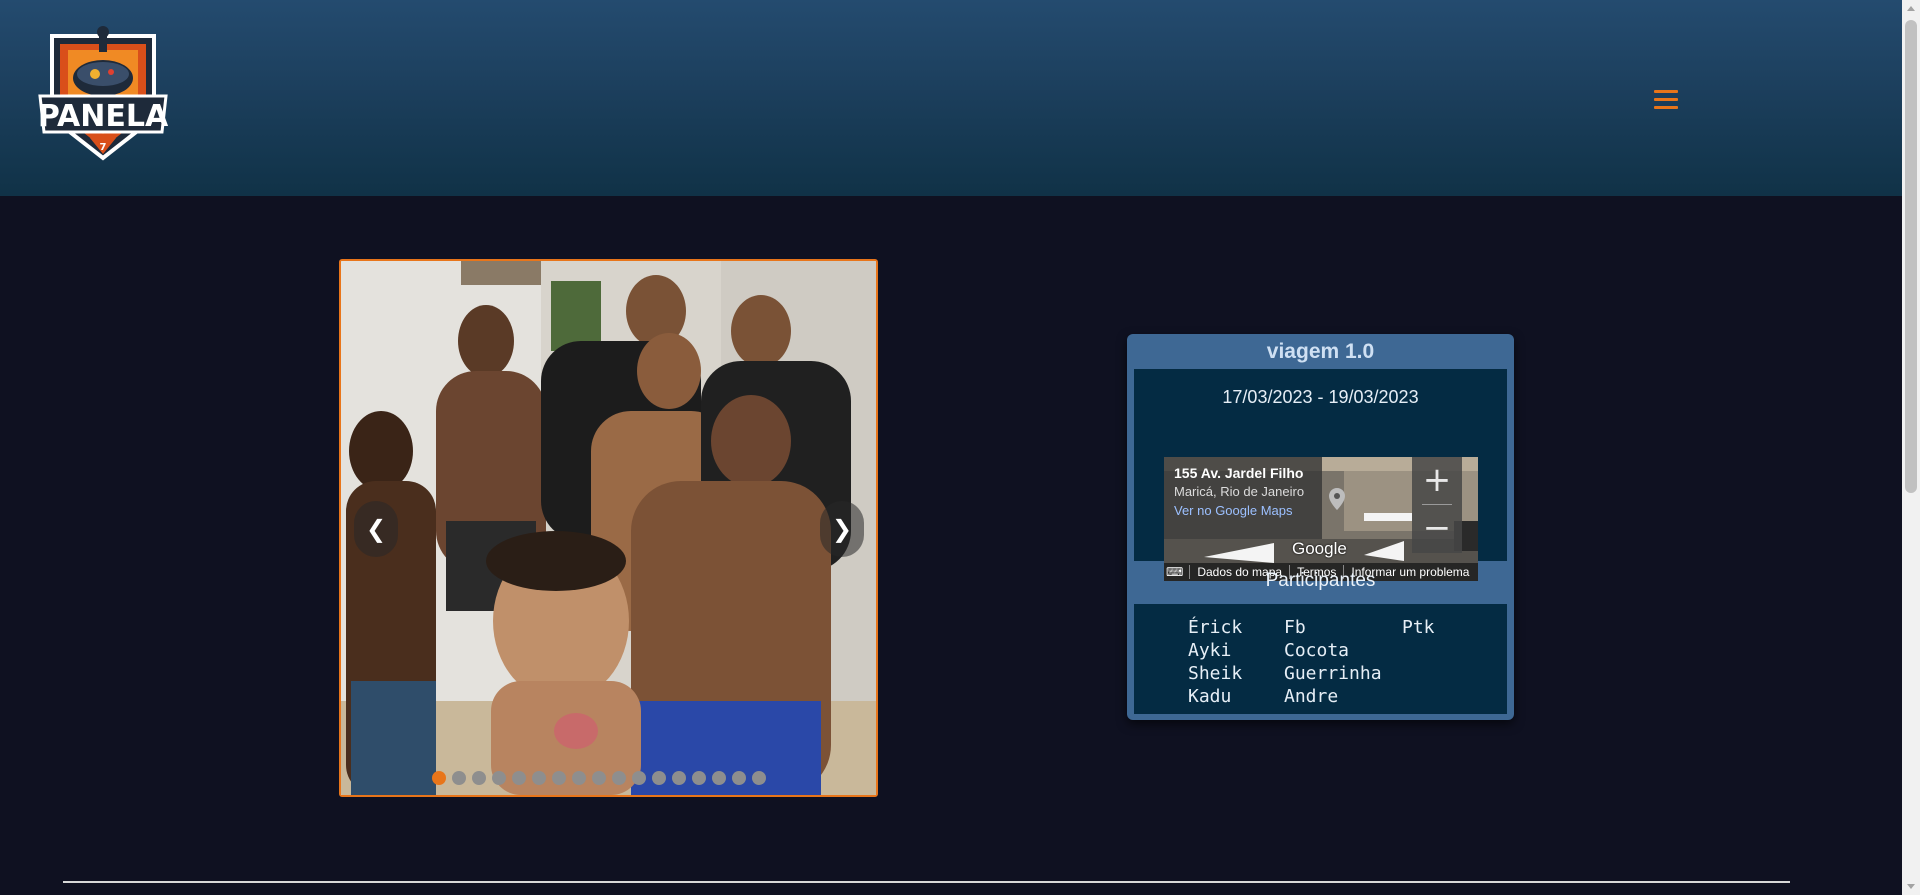  What do you see at coordinates (1317, 650) in the screenshot?
I see `participant-name: Cocota` at bounding box center [1317, 650].